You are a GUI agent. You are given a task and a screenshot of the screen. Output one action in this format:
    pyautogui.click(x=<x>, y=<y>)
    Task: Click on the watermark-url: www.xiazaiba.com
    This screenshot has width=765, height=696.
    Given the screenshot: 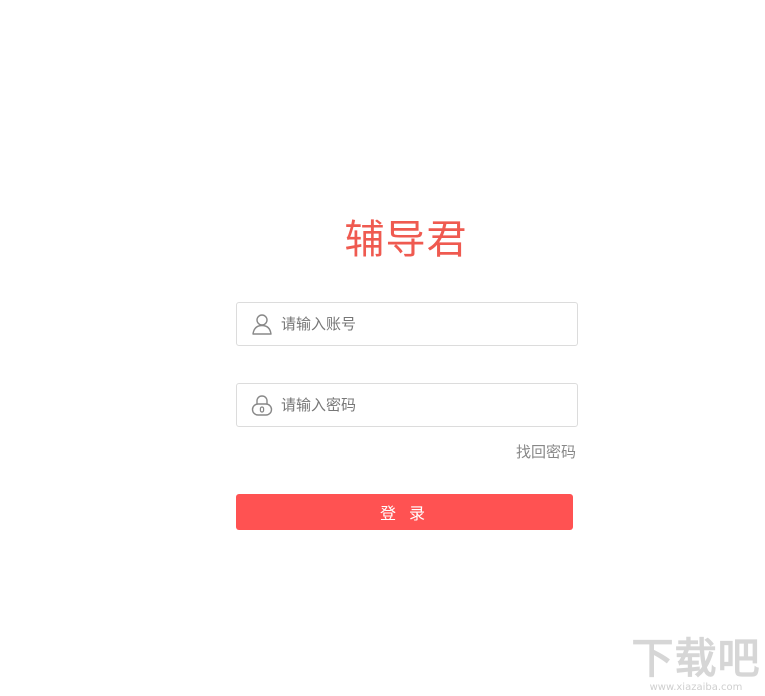 What is the action you would take?
    pyautogui.click(x=696, y=687)
    